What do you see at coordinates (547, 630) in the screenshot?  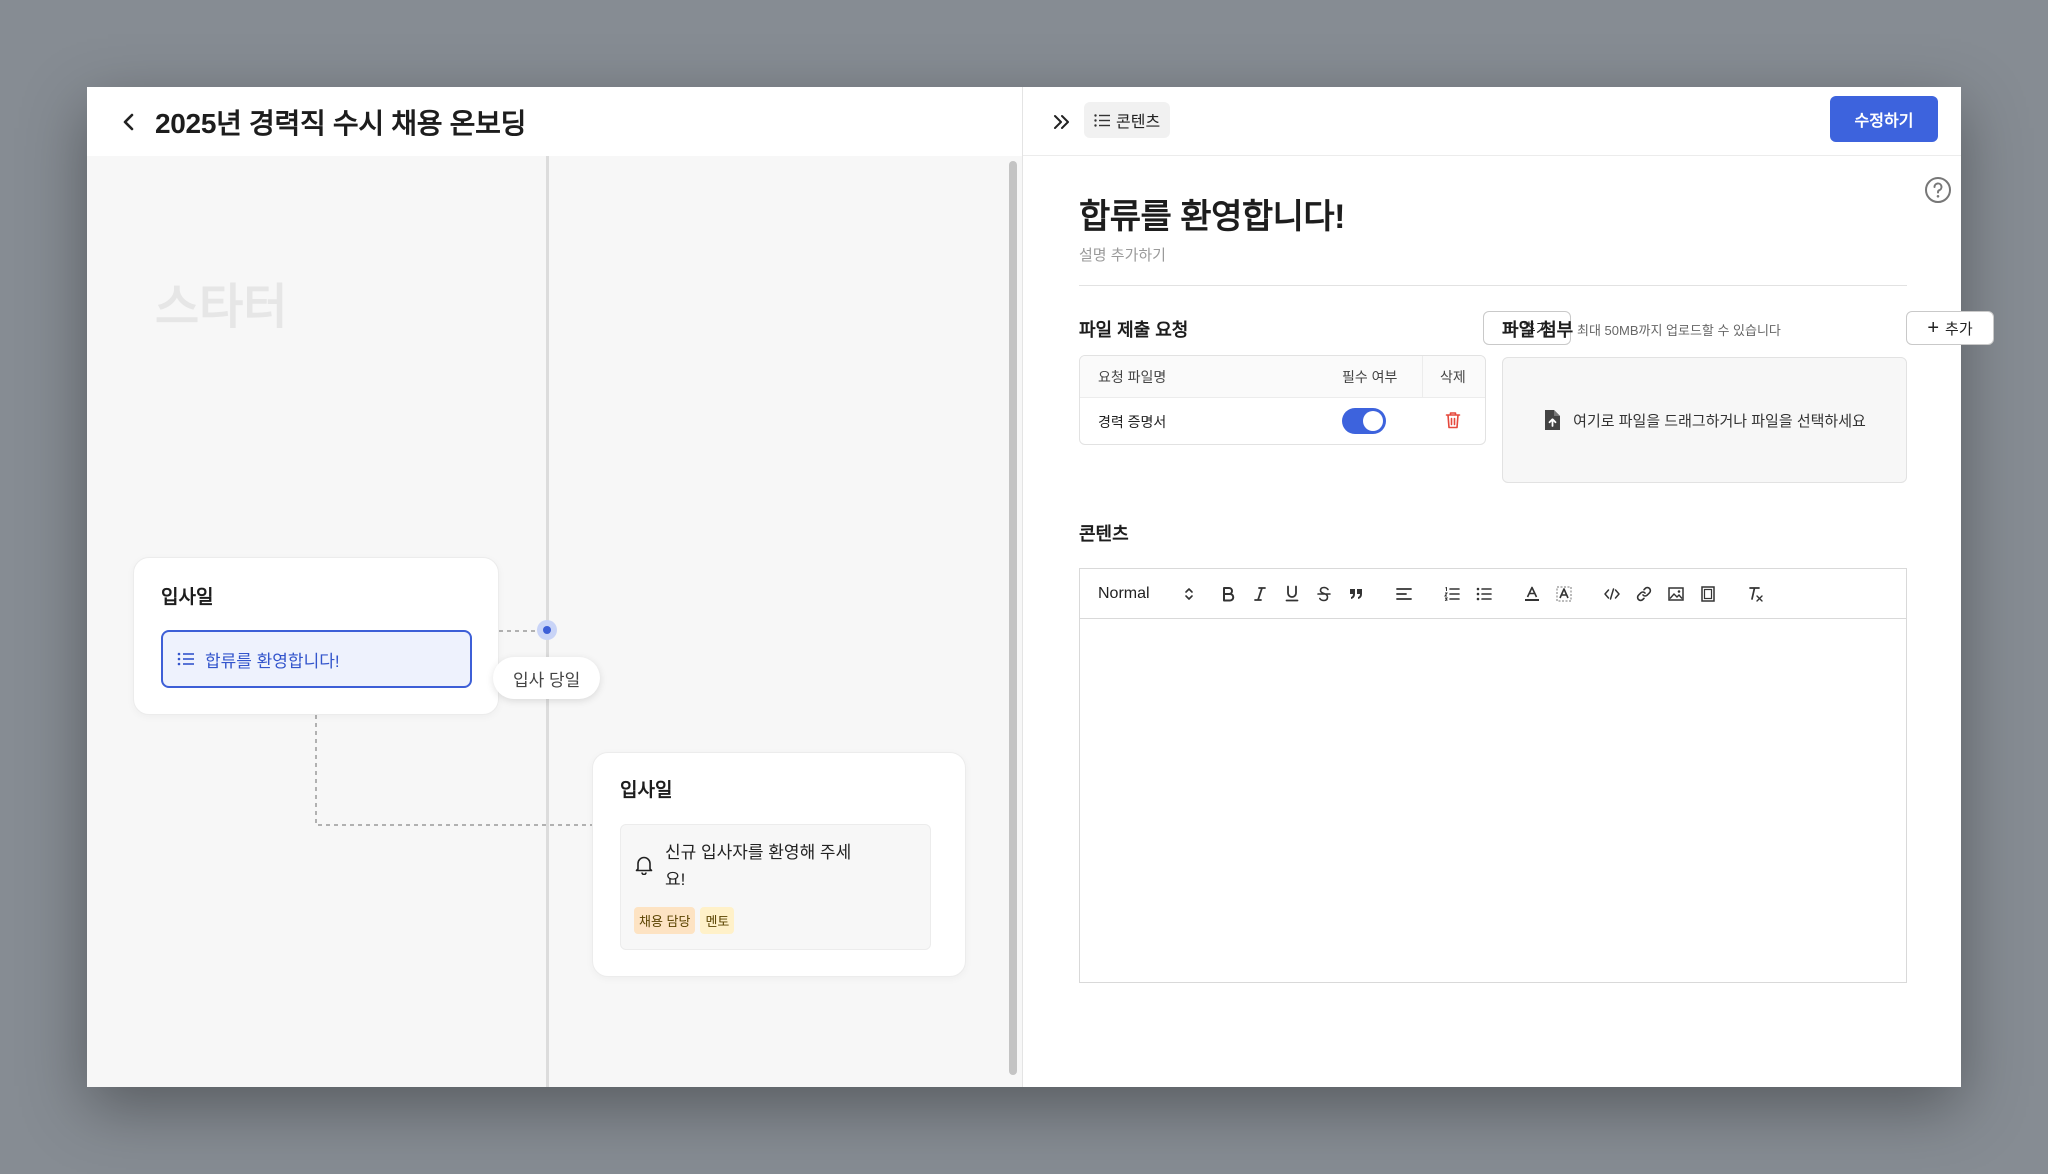 I see `timeline-node` at bounding box center [547, 630].